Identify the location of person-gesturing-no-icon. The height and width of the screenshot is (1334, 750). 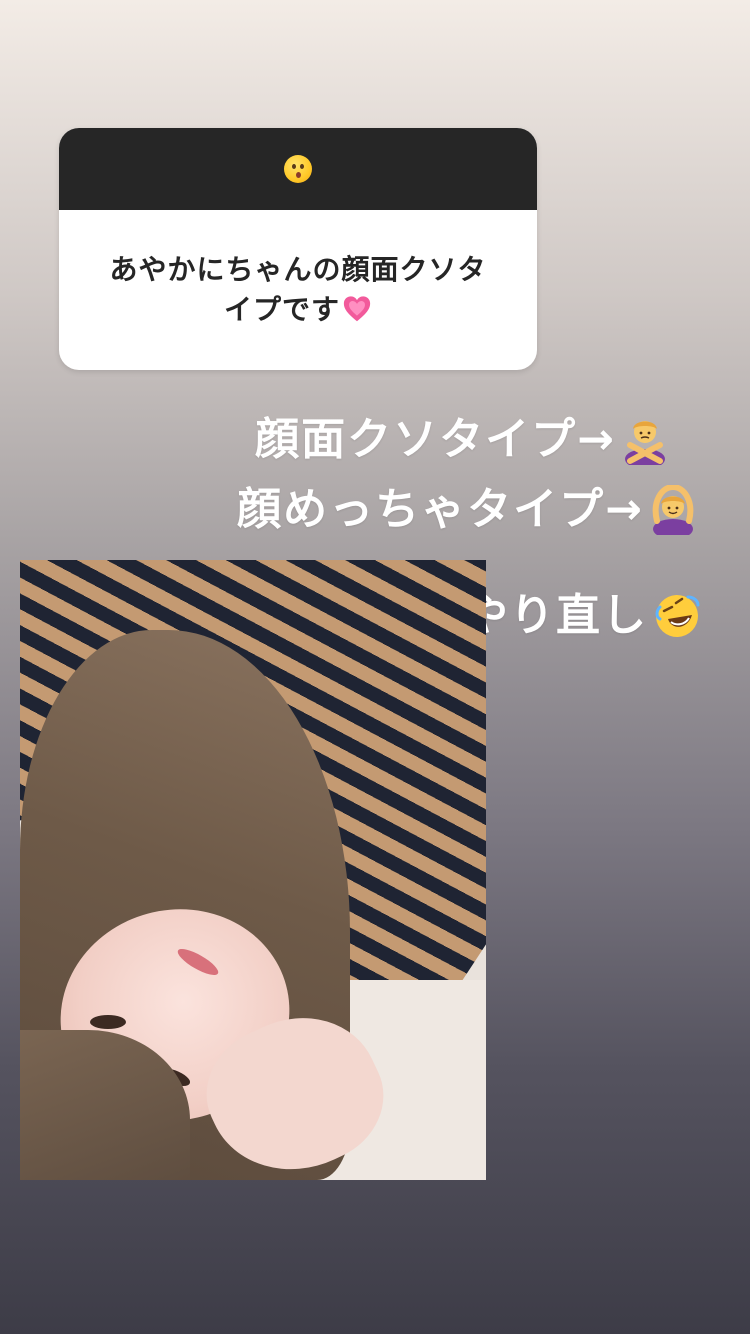
(645, 443).